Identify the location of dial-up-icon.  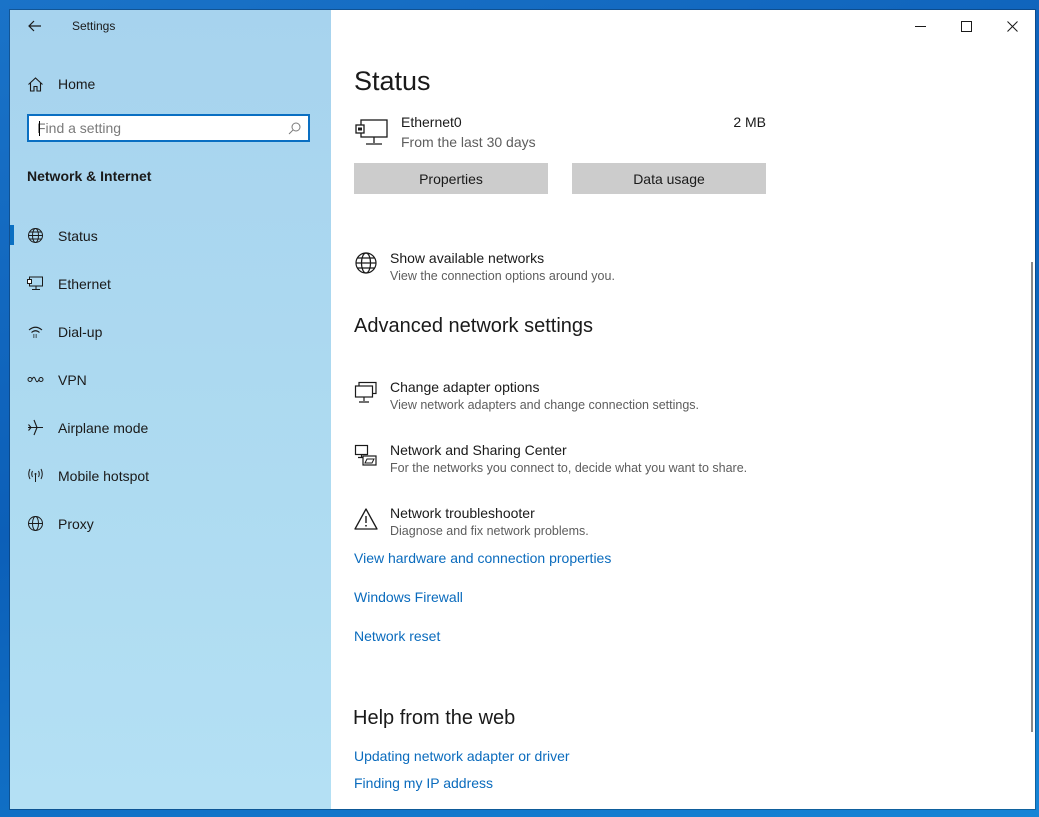
(35, 332).